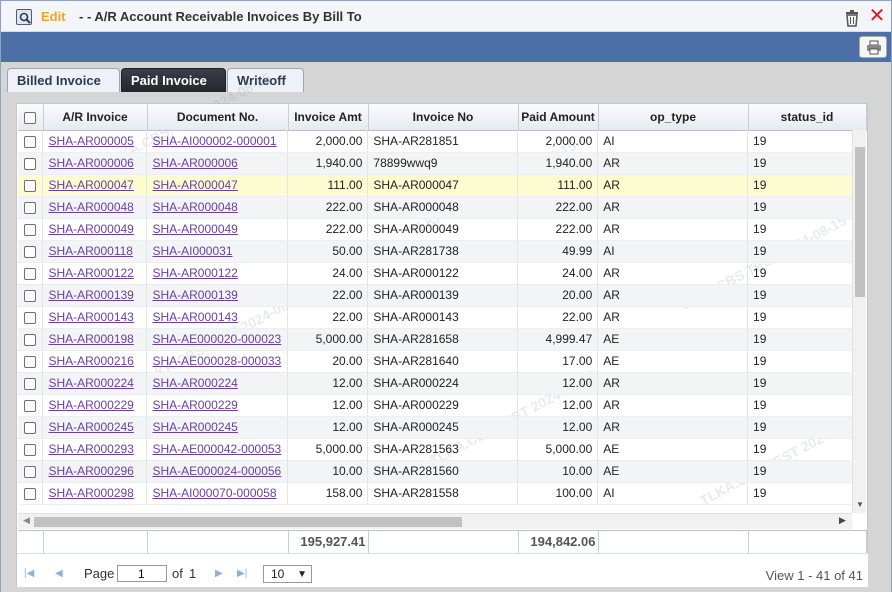 Image resolution: width=892 pixels, height=592 pixels. I want to click on document-no-link: SHA-AE000042-000053, so click(217, 449).